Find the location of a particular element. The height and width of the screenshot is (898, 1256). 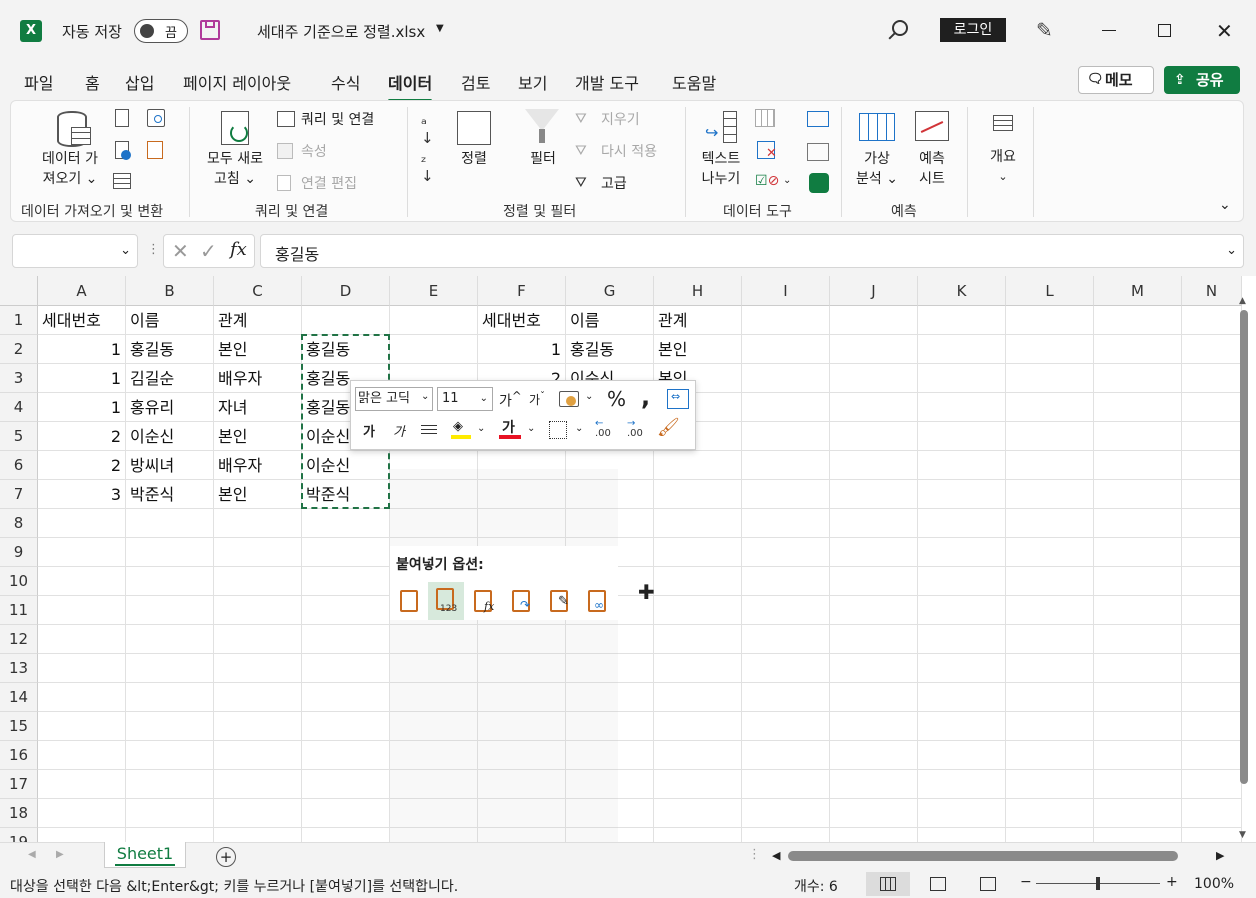

cell-l6 is located at coordinates (1050, 465).